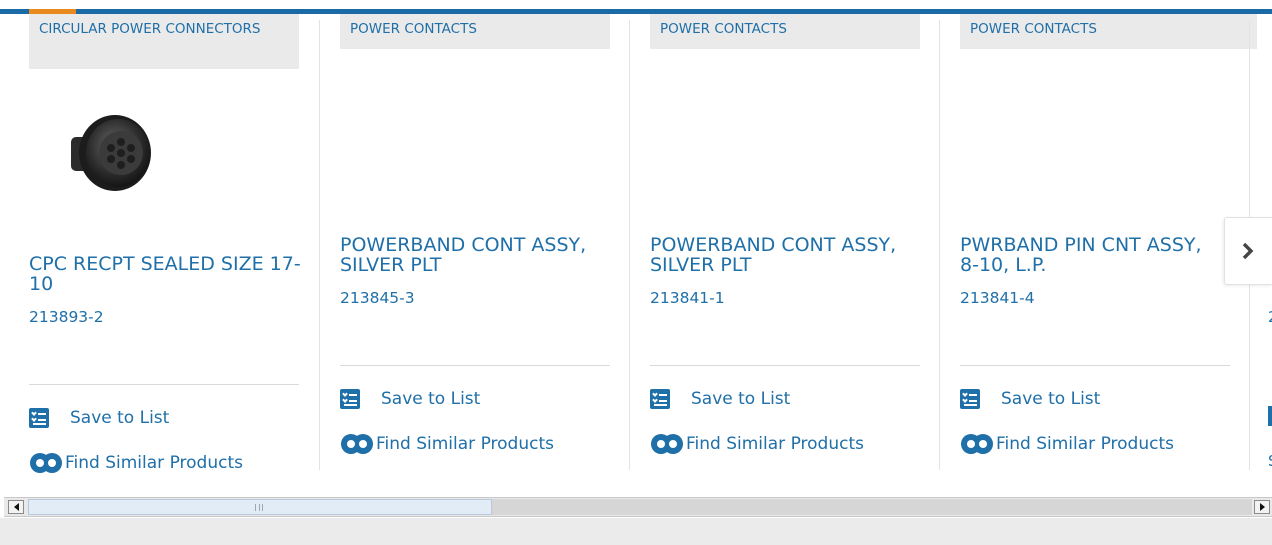  I want to click on category-label: CIRCULAR POWER CONNECTORS, so click(164, 41).